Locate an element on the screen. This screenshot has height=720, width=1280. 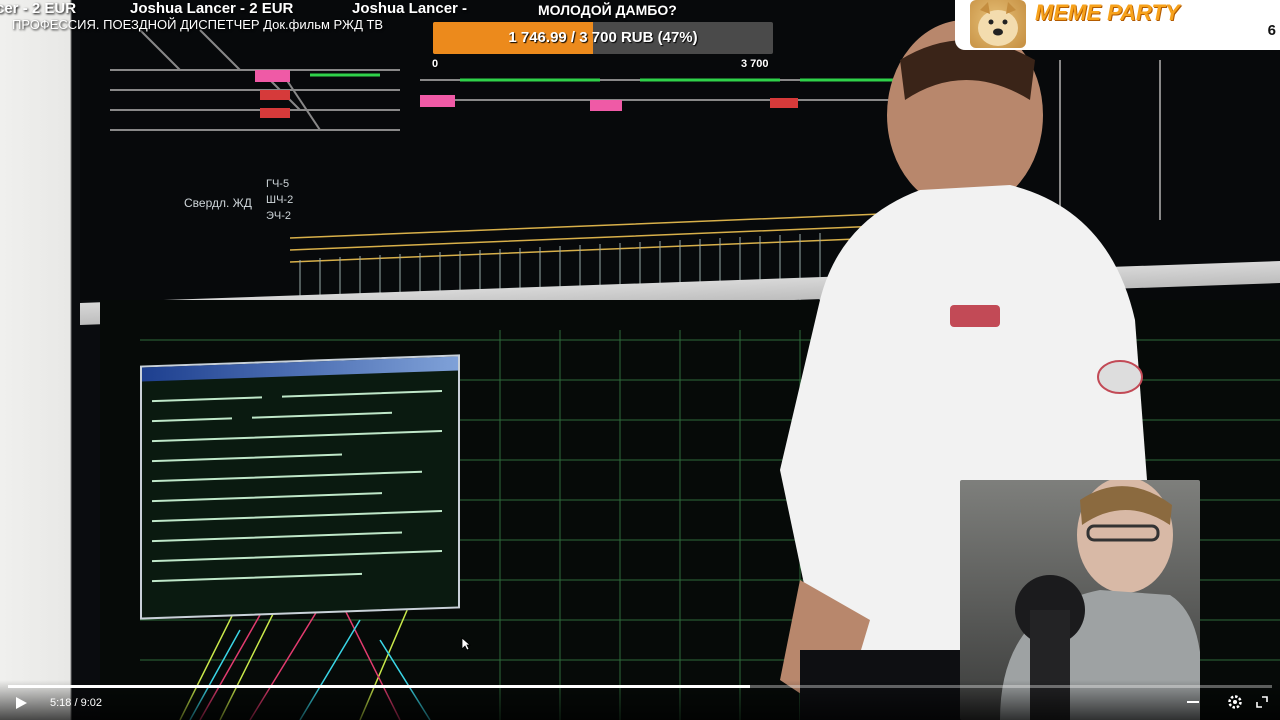
settings-button is located at coordinates (1235, 702).